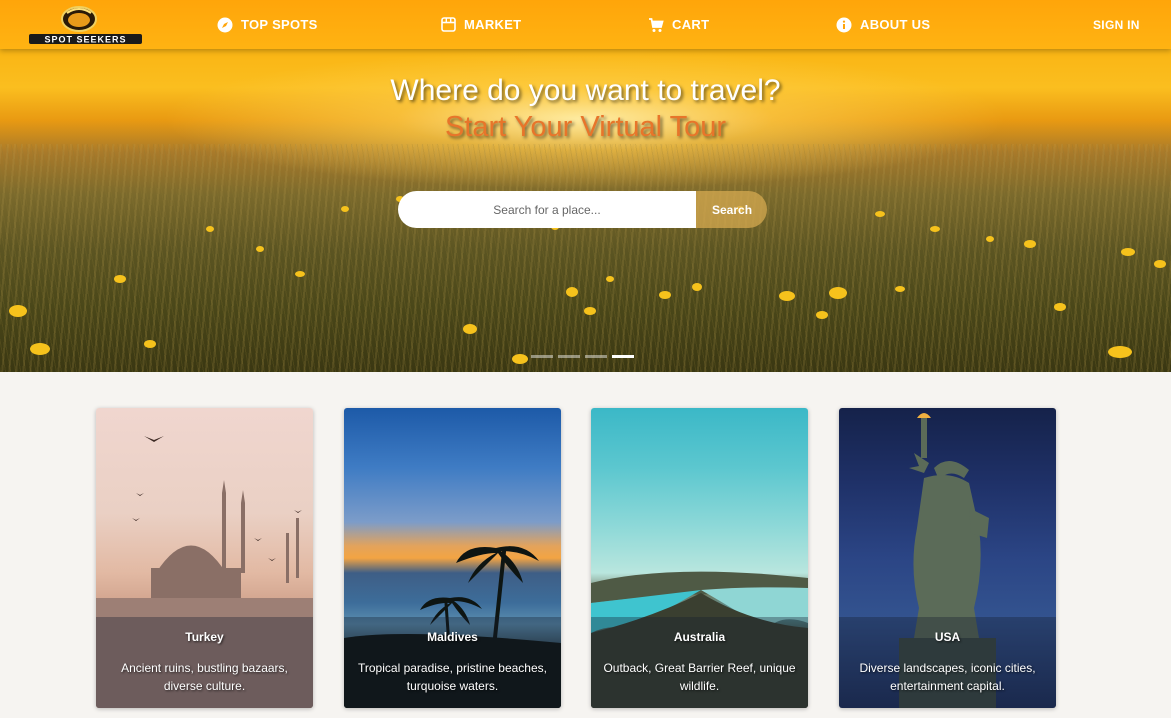 The image size is (1171, 718). Describe the element at coordinates (699, 637) in the screenshot. I see `card-title: Australia` at that location.